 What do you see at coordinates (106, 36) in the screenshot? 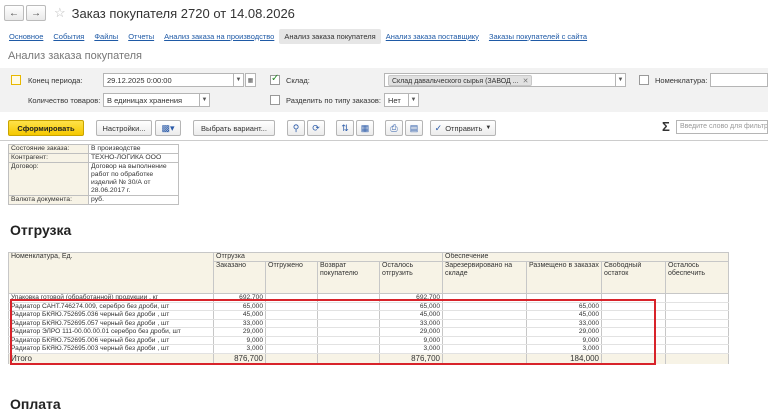
I see `tab-2: Файлы` at bounding box center [106, 36].